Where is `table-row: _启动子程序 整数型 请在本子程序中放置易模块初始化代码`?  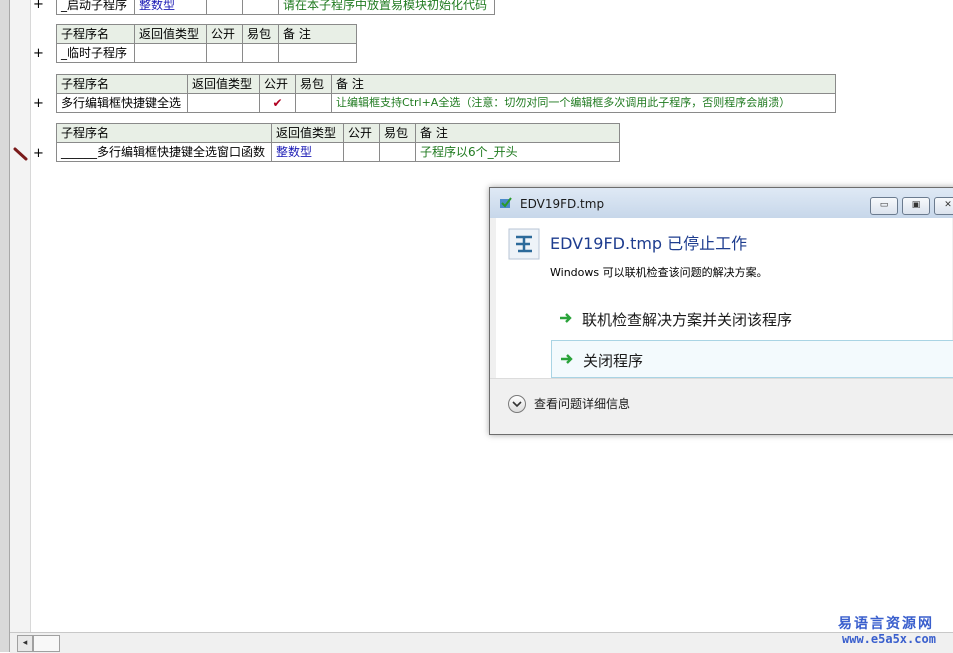
table-row: _启动子程序 整数型 请在本子程序中放置易模块初始化代码 is located at coordinates (275, 7).